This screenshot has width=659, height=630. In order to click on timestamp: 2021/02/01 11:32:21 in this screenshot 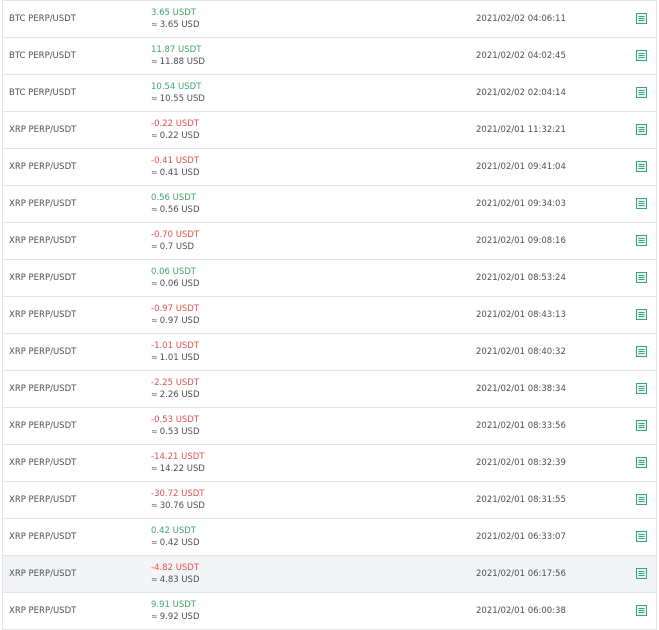, I will do `click(521, 130)`.